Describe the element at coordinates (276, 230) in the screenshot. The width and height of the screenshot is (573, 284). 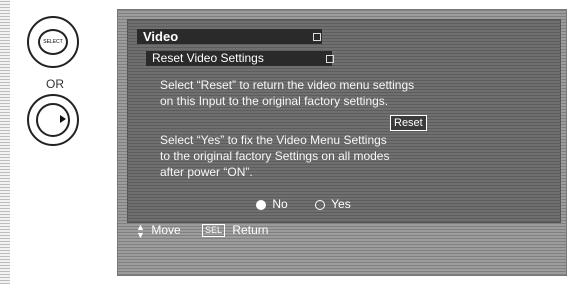
I see `menu-footer: ▲ ▼ Move SEL Return` at that location.